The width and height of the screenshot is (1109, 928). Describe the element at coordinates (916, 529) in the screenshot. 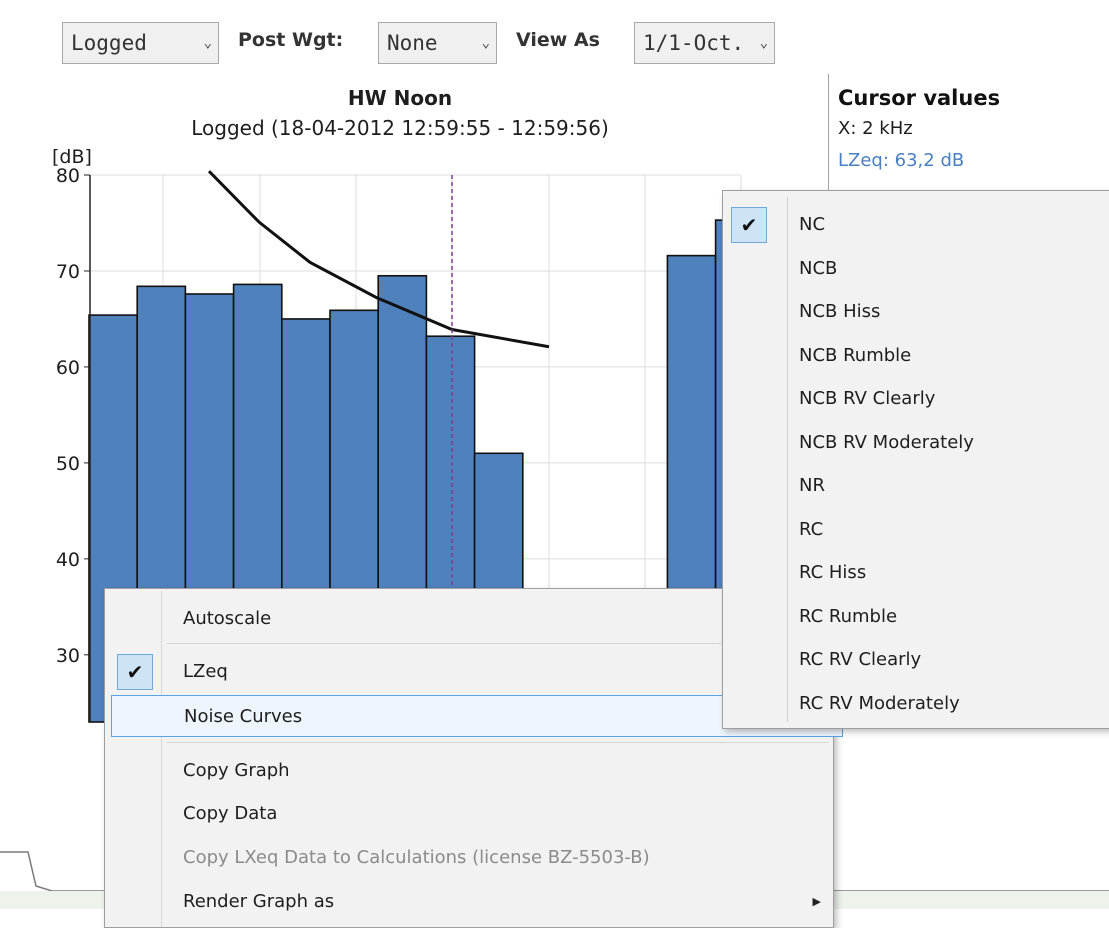

I see `noise-curve-item-rc: RC` at that location.